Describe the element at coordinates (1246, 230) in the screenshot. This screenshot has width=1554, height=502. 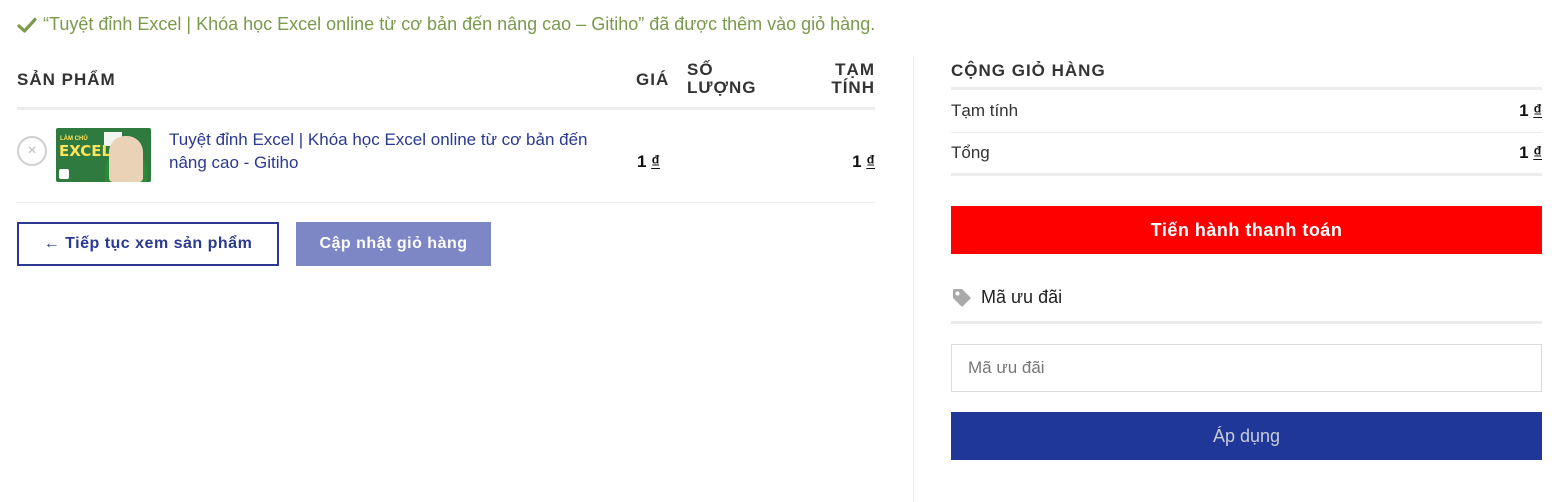
I see `checkout-button: Tiến hành thanh toán` at that location.